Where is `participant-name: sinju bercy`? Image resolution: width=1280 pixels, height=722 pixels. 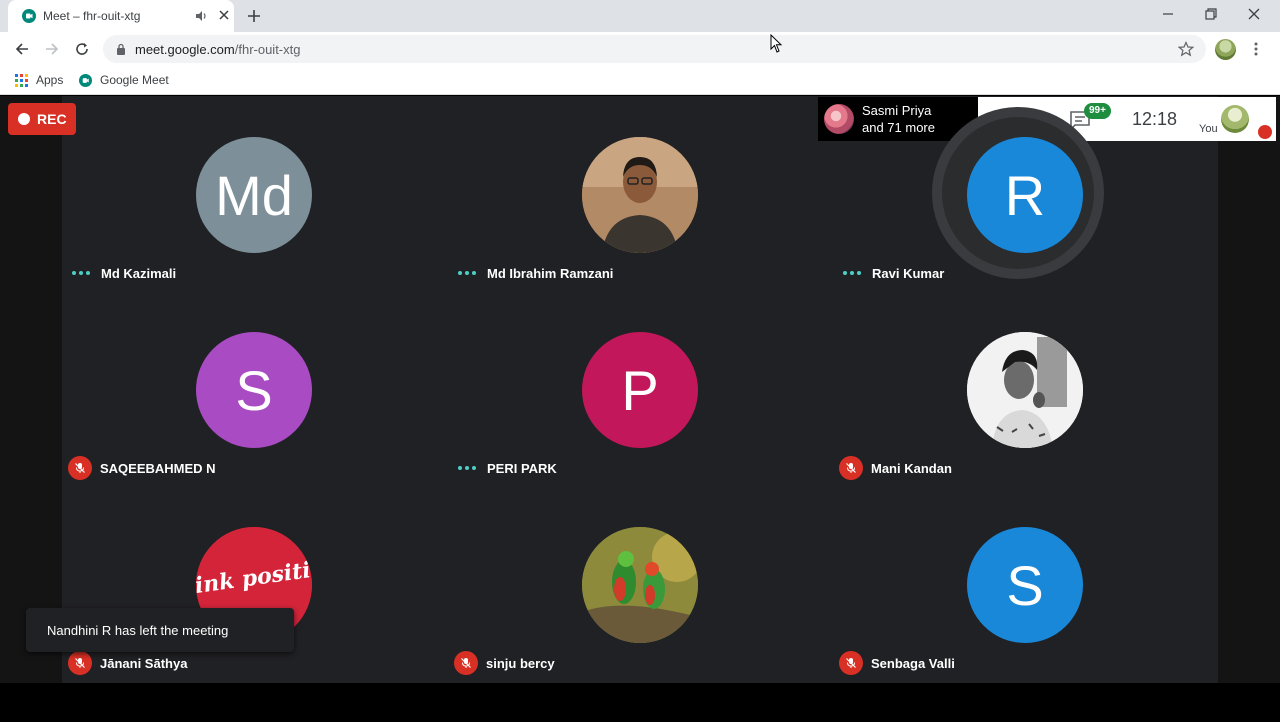
participant-name: sinju bercy is located at coordinates (520, 663).